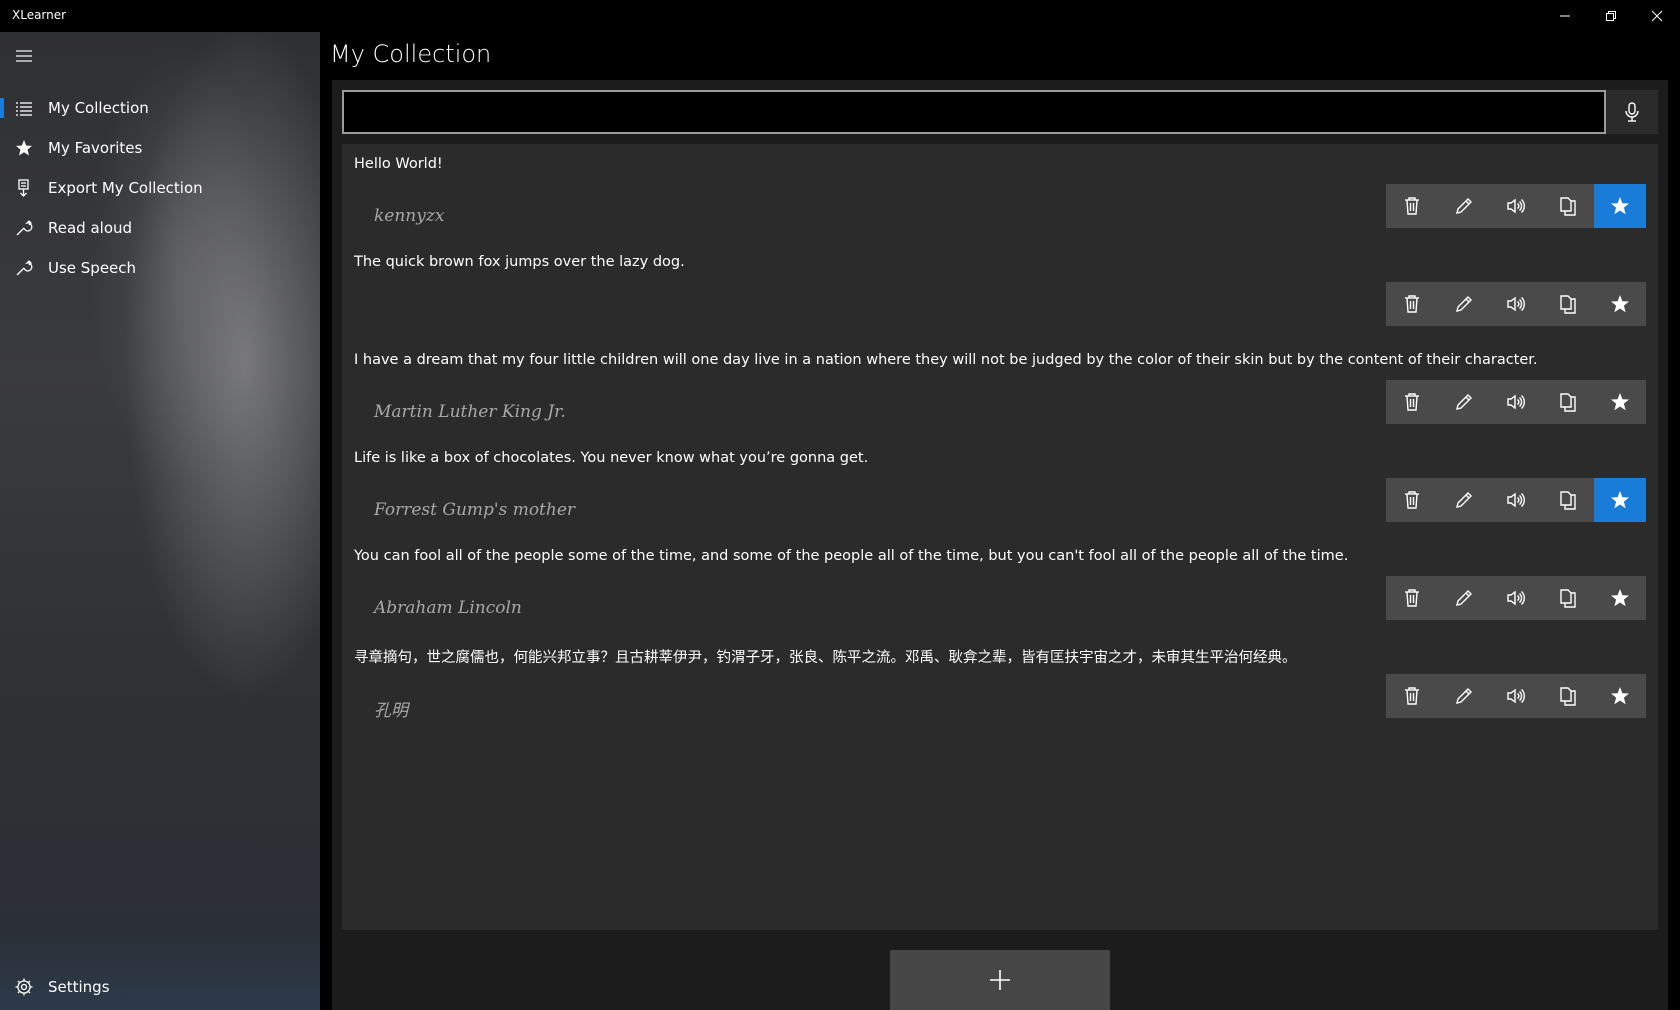 The width and height of the screenshot is (1680, 1010). I want to click on hamburger-button, so click(24, 56).